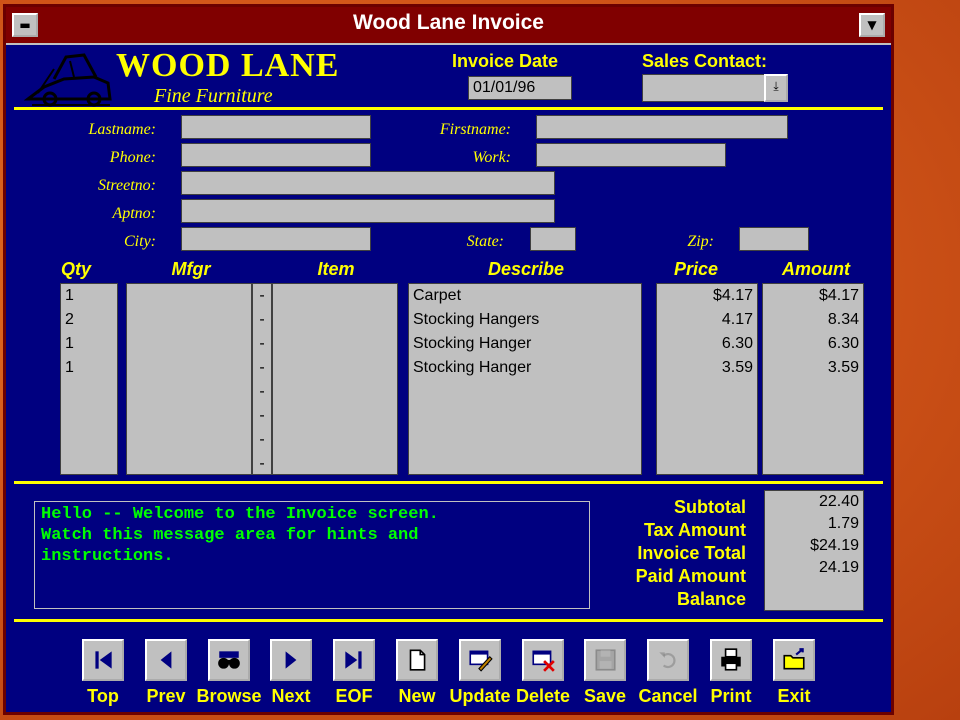 This screenshot has width=960, height=720. What do you see at coordinates (668, 696) in the screenshot?
I see `cancel-button-label: Cancel` at bounding box center [668, 696].